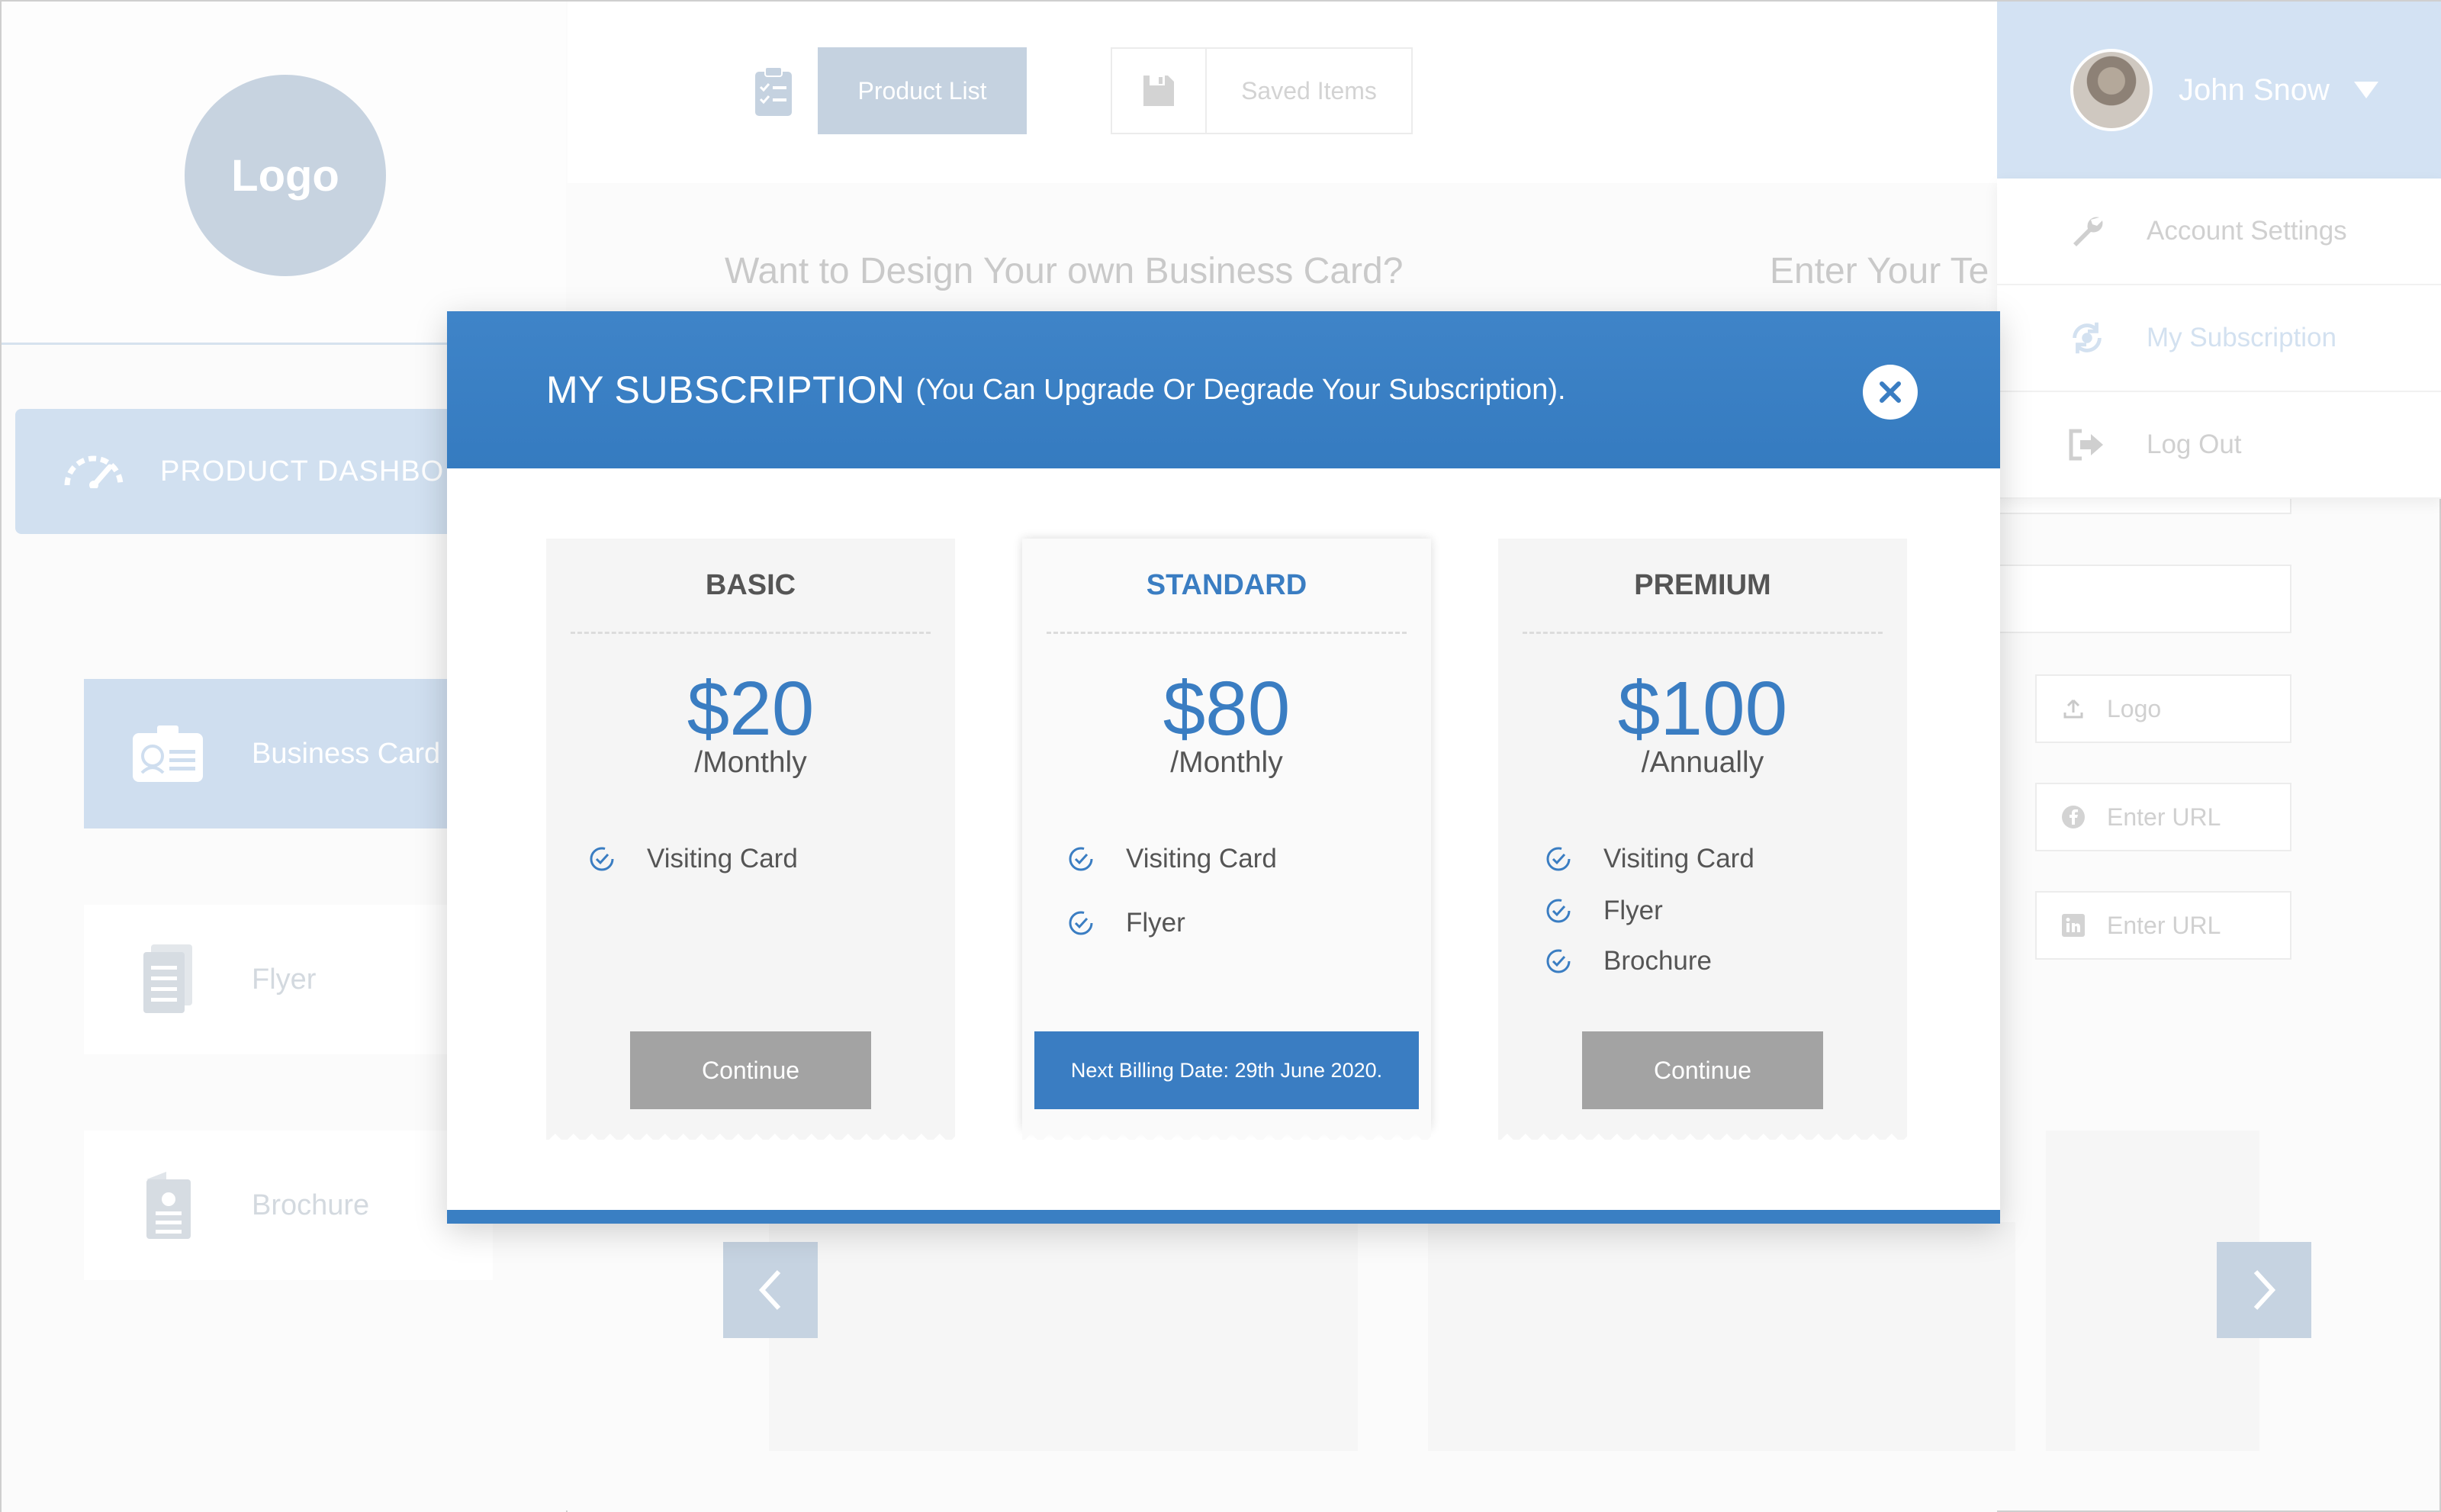  Describe the element at coordinates (1226, 1070) in the screenshot. I see `next-billing-date-button: Next Billing Date: 29th June 2020.` at that location.